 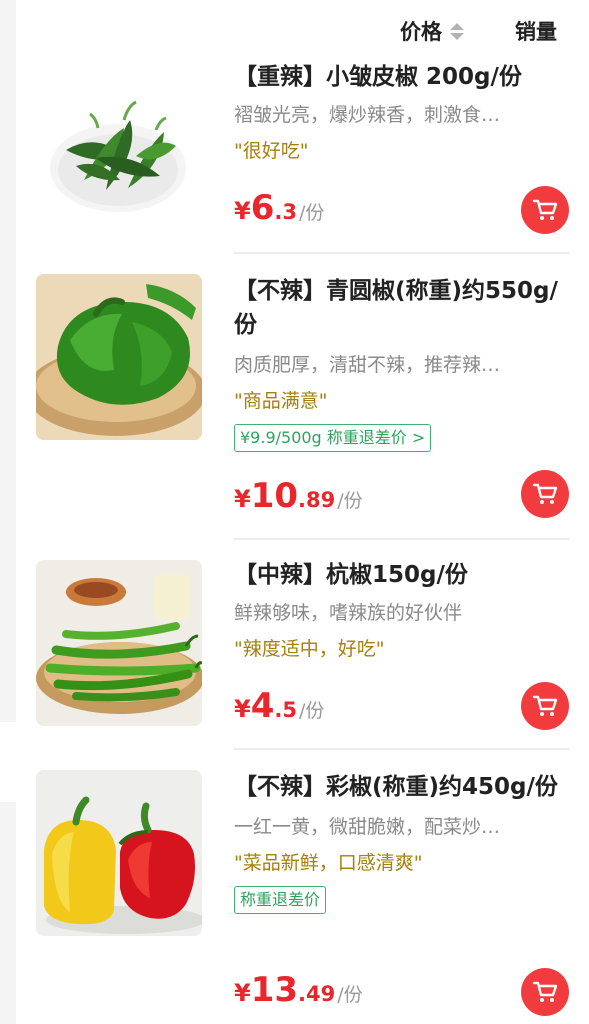 What do you see at coordinates (378, 77) in the screenshot?
I see `product-name: 【重辣】小皱皮椒 200g/份` at bounding box center [378, 77].